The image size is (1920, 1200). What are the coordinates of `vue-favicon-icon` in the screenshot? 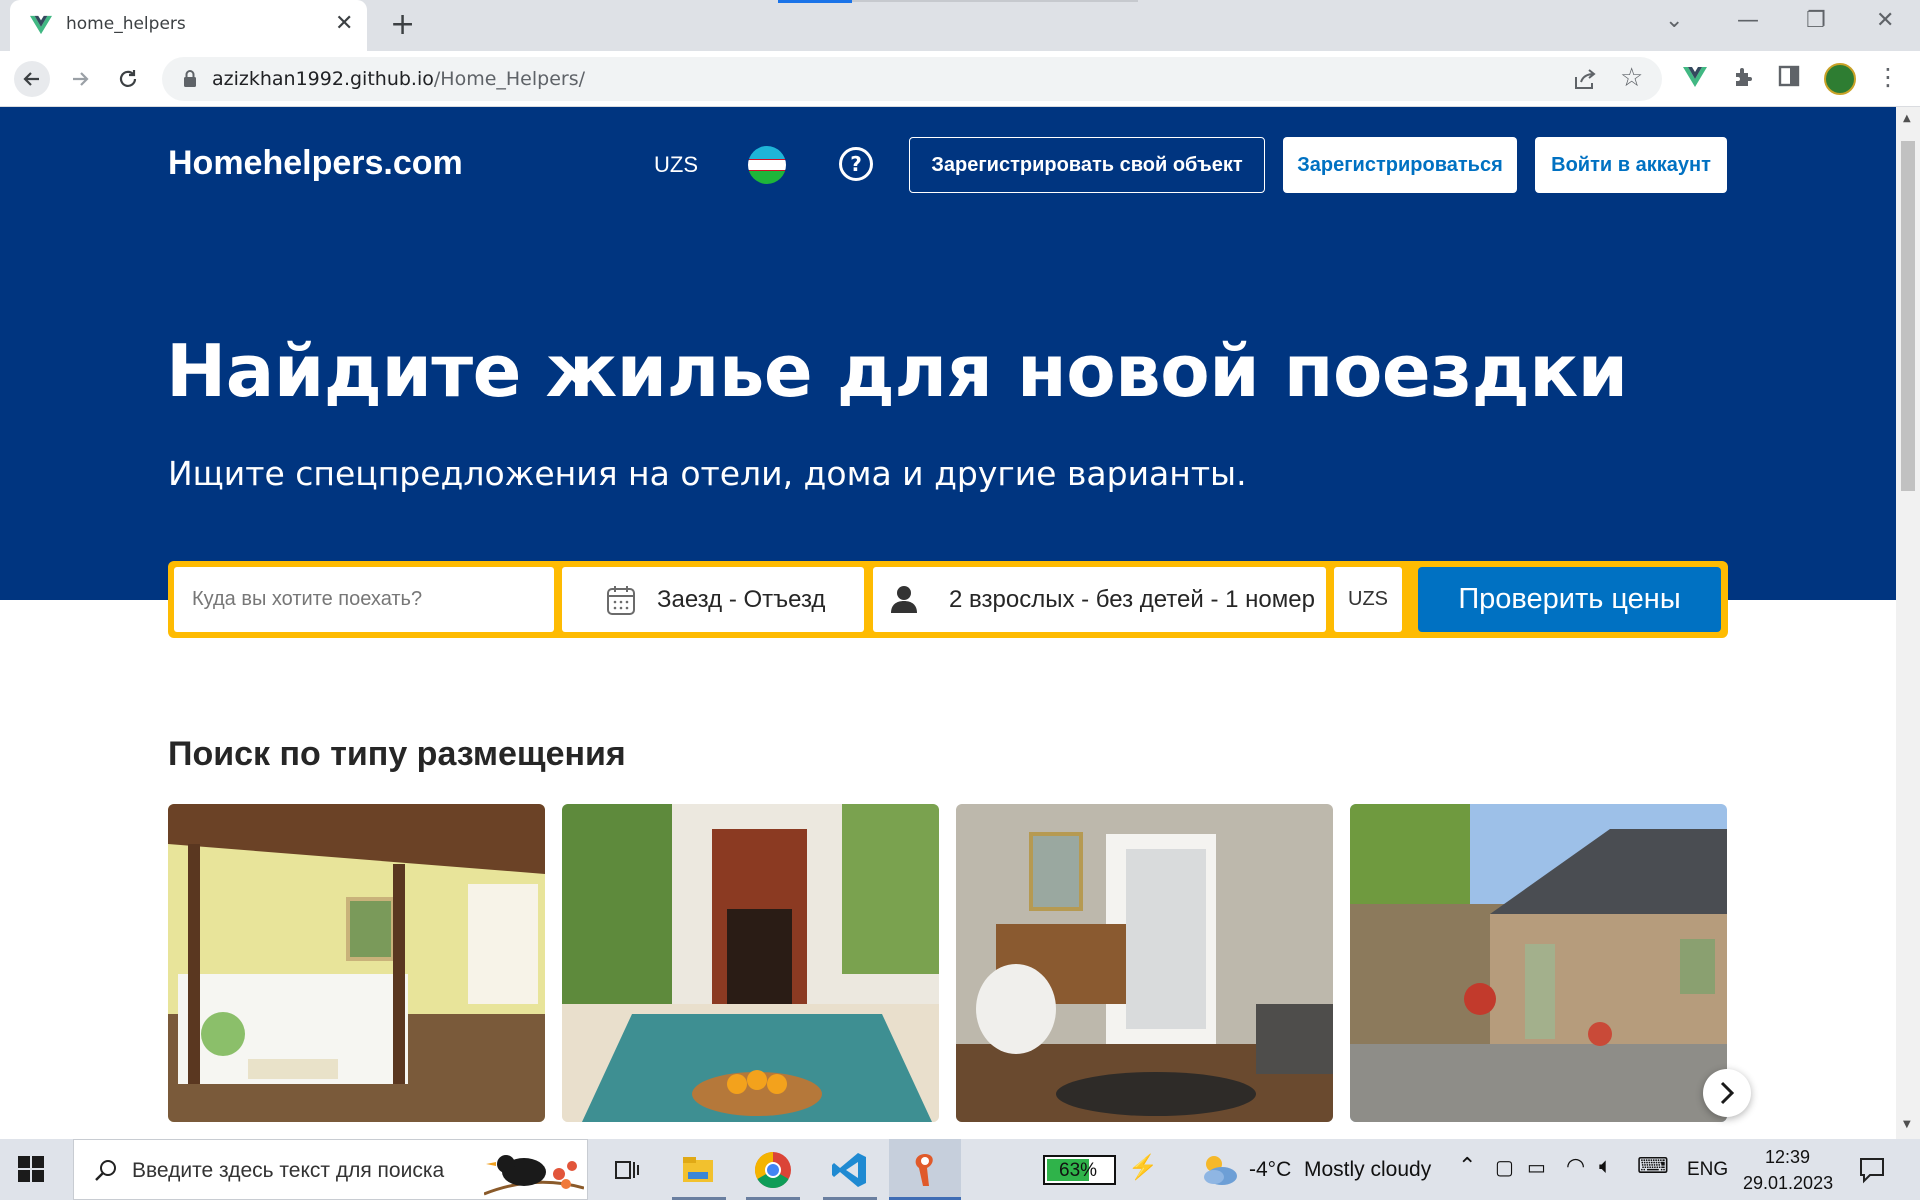 It's located at (41, 25).